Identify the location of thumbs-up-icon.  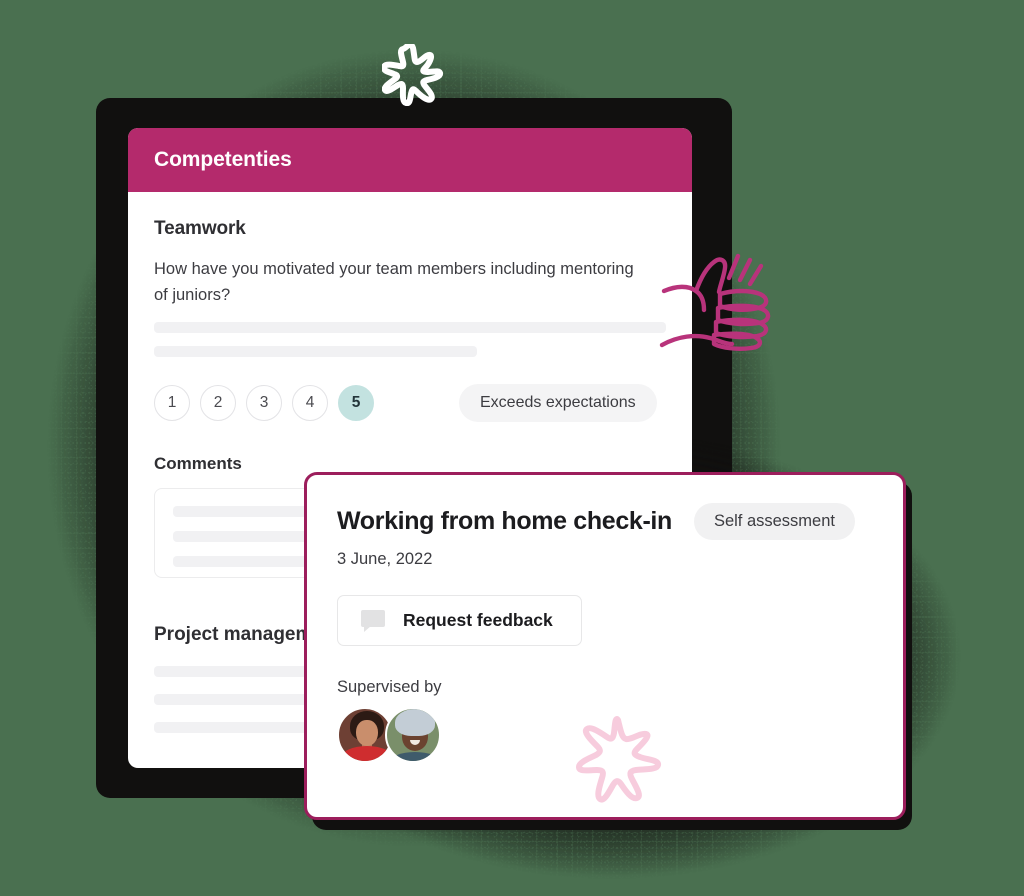
(715, 302).